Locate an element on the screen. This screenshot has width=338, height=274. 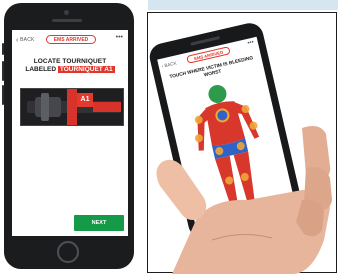
mute-switch is located at coordinates (3, 49).